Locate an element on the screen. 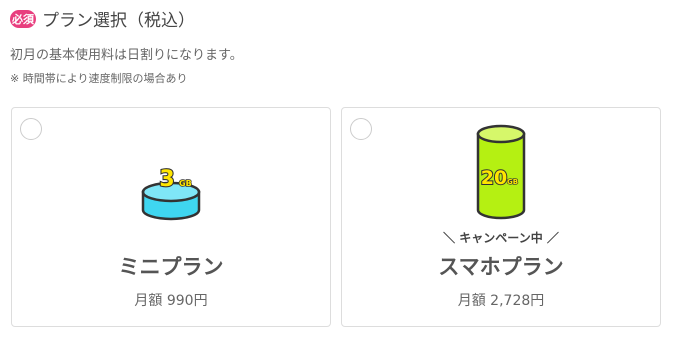  required-badge: 必須 is located at coordinates (23, 18).